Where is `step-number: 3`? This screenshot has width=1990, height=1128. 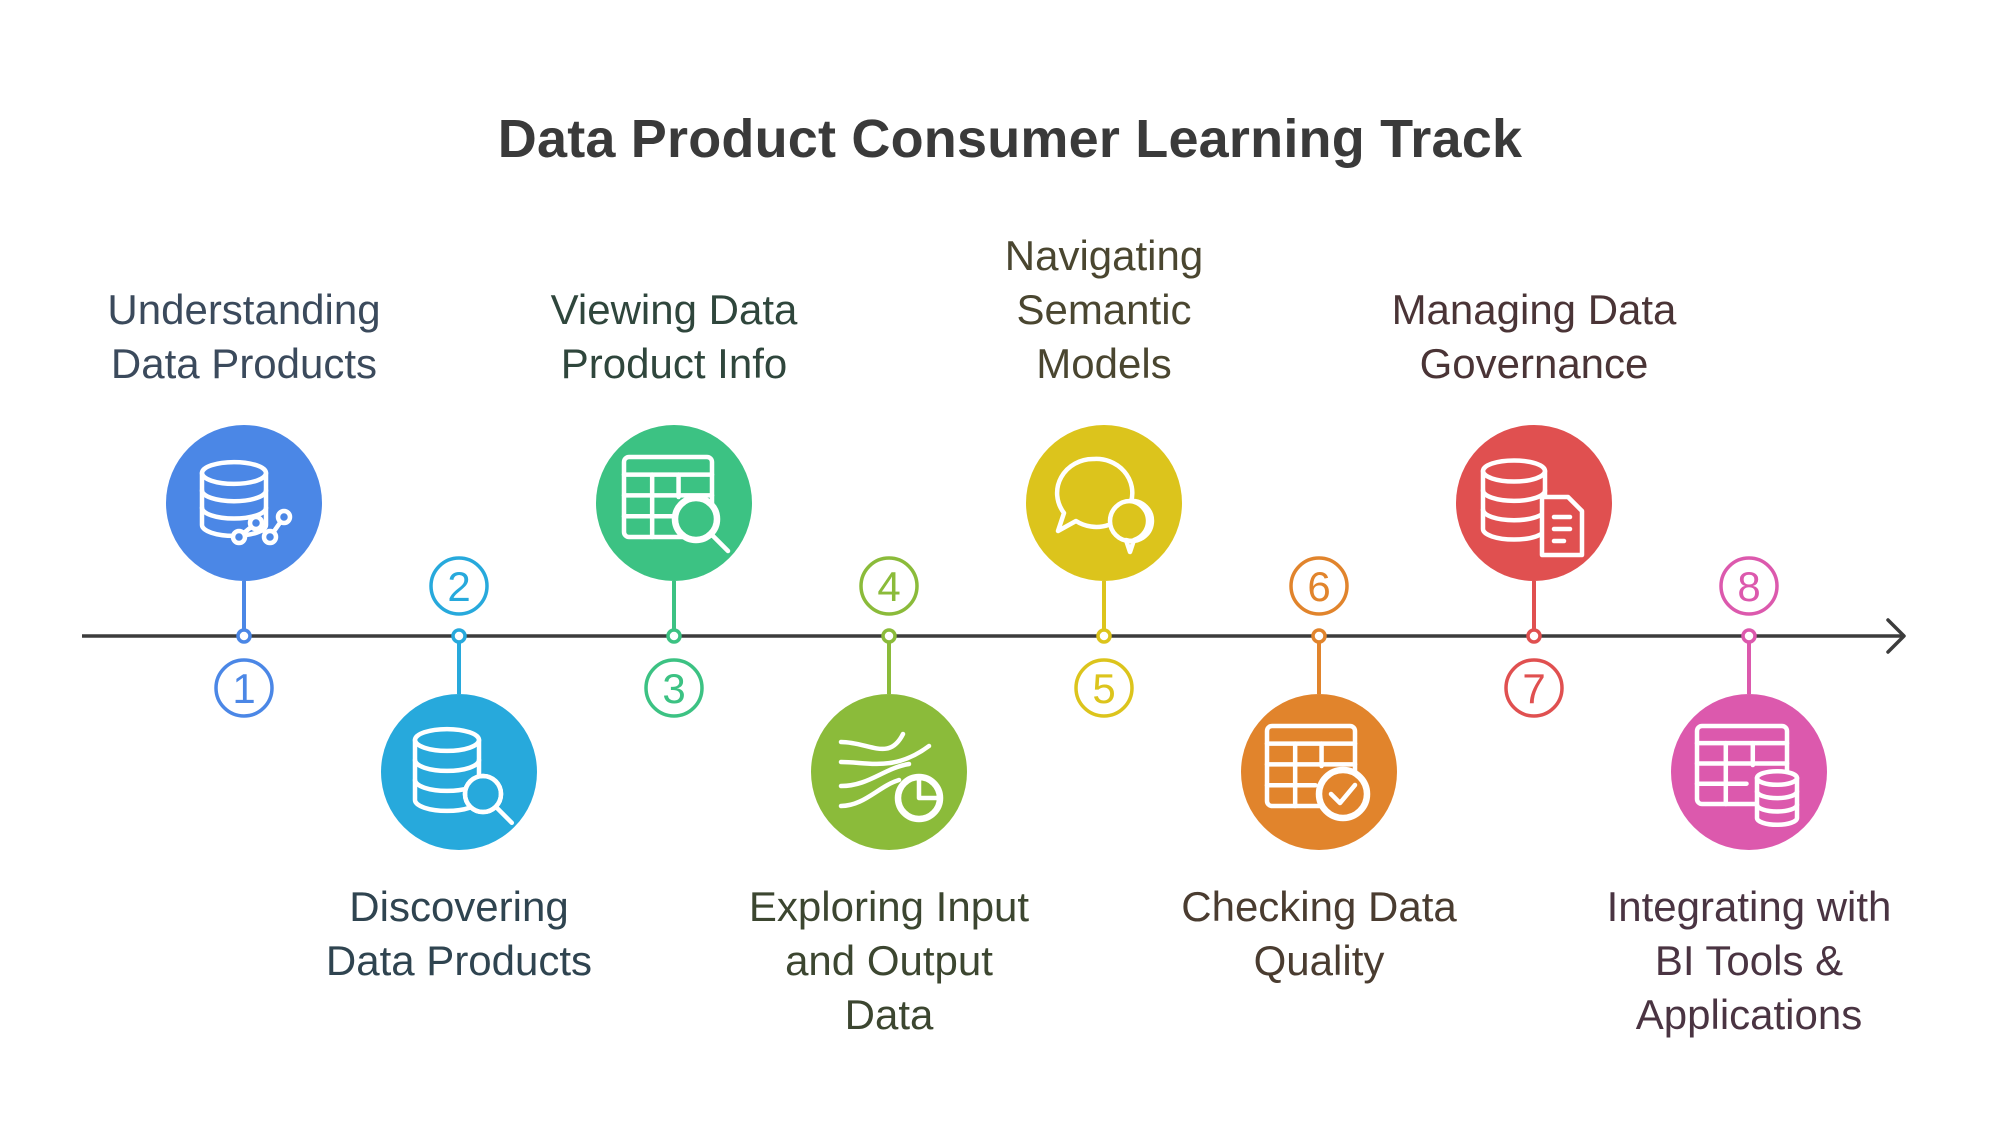
step-number: 3 is located at coordinates (673, 688).